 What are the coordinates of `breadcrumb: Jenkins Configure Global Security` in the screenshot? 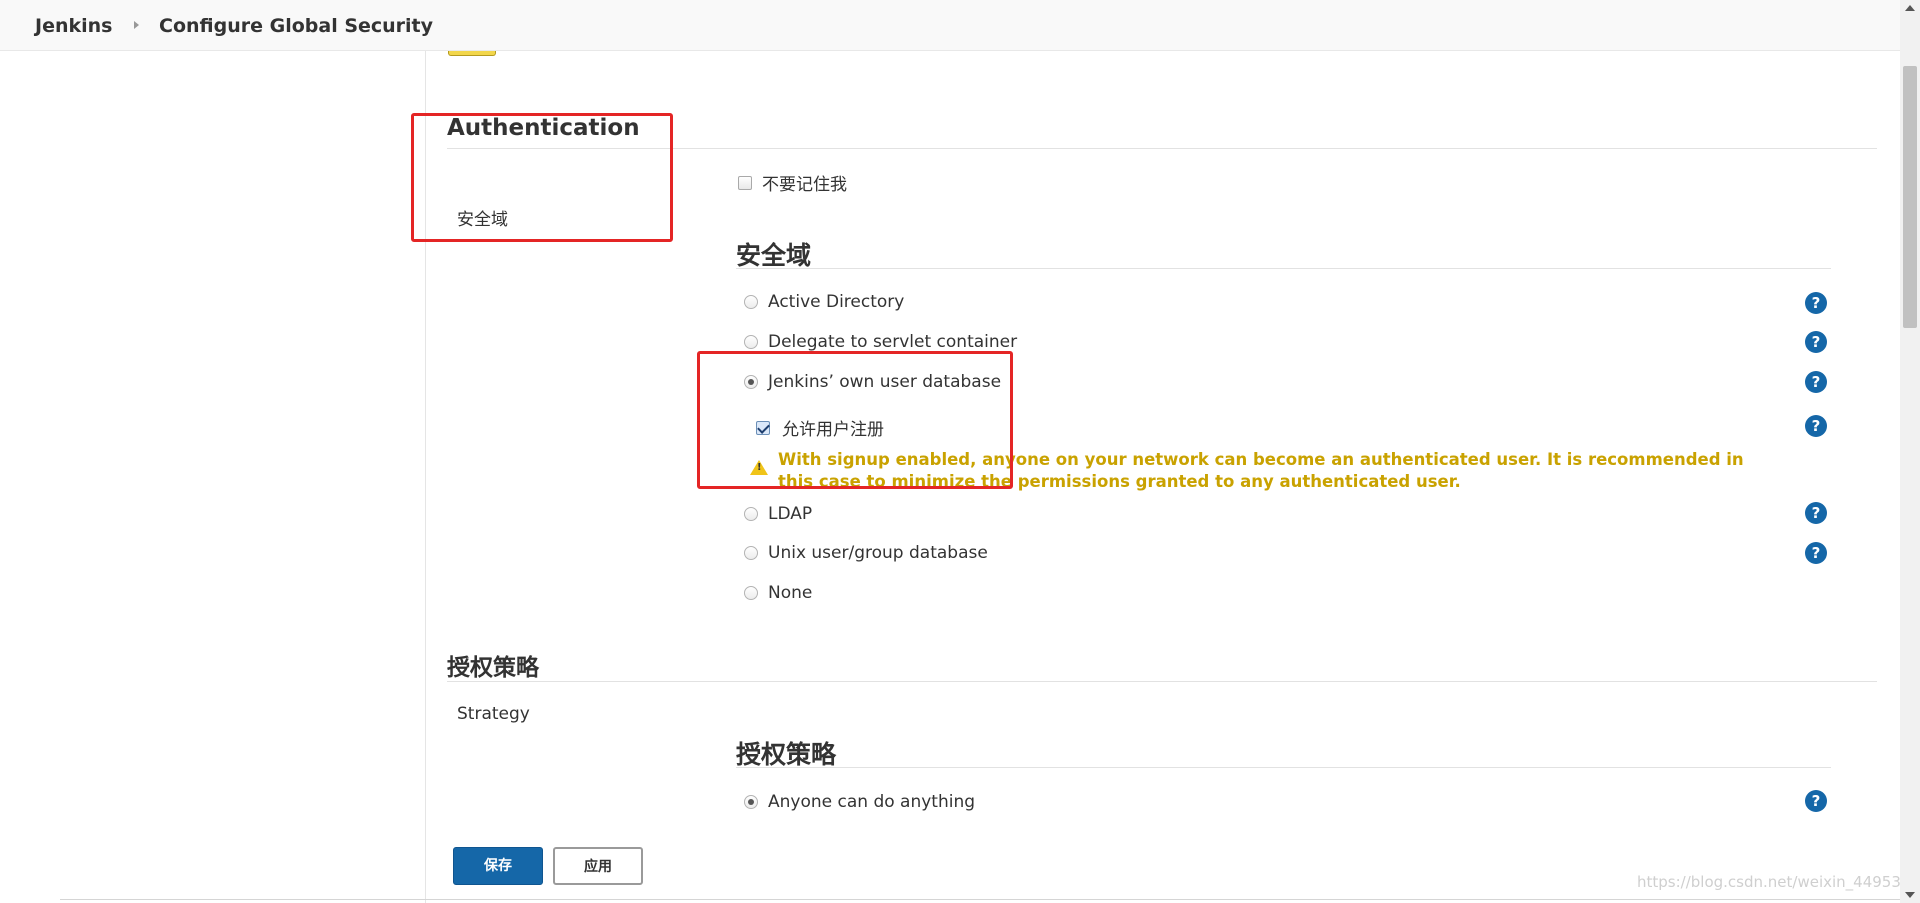 It's located at (950, 25).